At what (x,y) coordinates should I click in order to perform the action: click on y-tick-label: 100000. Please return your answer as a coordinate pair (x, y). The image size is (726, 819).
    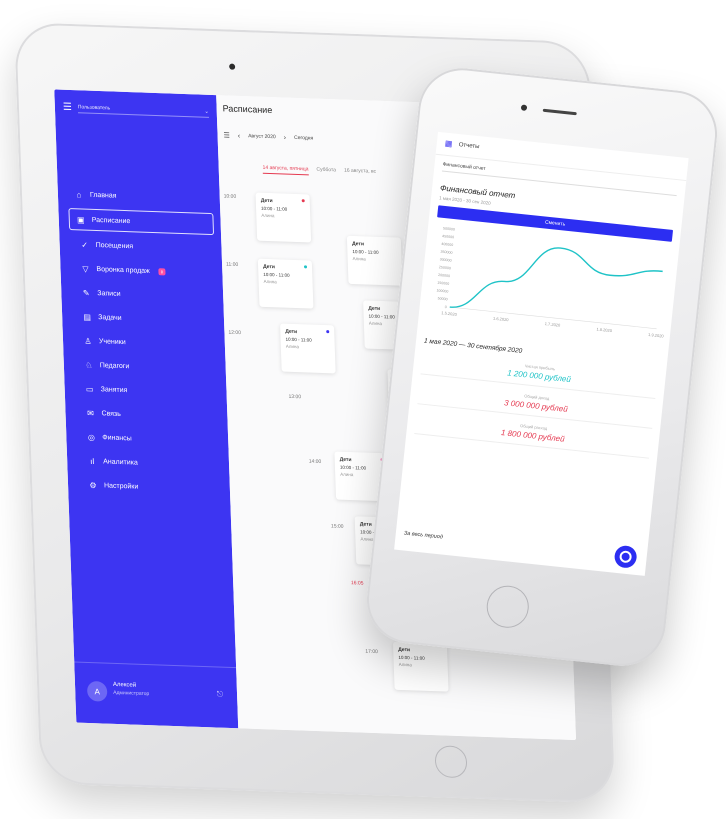
    Looking at the image, I should click on (442, 290).